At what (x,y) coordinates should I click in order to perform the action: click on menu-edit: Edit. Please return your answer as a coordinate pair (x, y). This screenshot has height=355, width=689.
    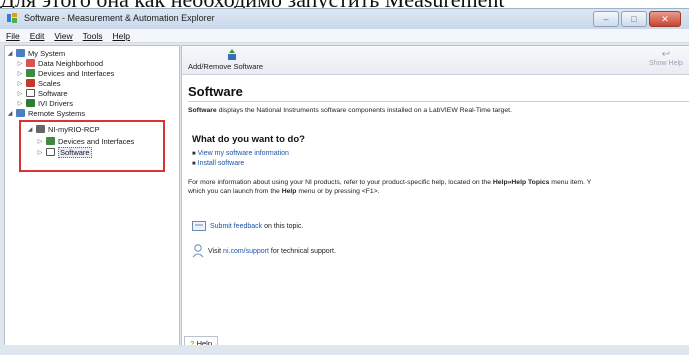
    Looking at the image, I should click on (37, 36).